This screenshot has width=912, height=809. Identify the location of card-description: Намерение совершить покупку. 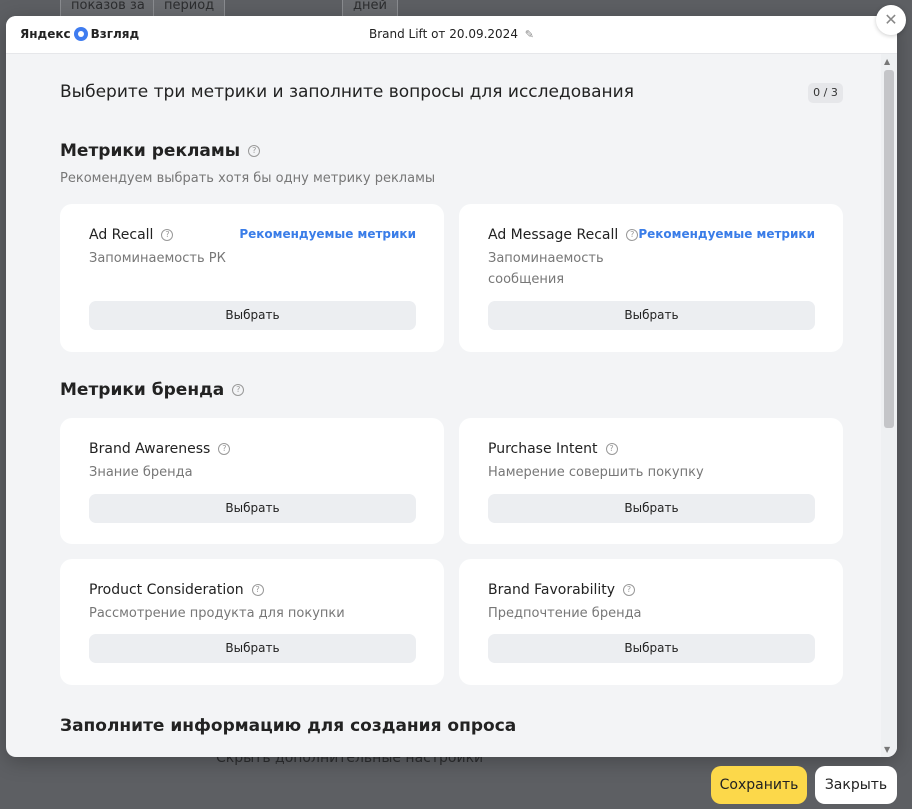
(596, 472).